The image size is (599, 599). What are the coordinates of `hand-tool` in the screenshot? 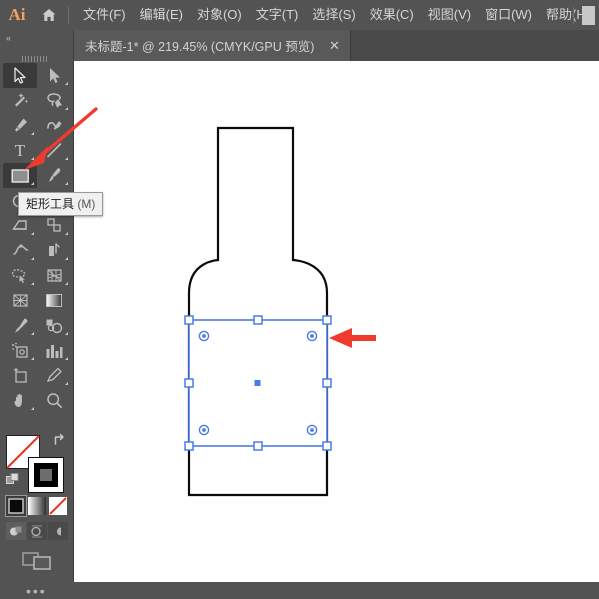 It's located at (20, 400).